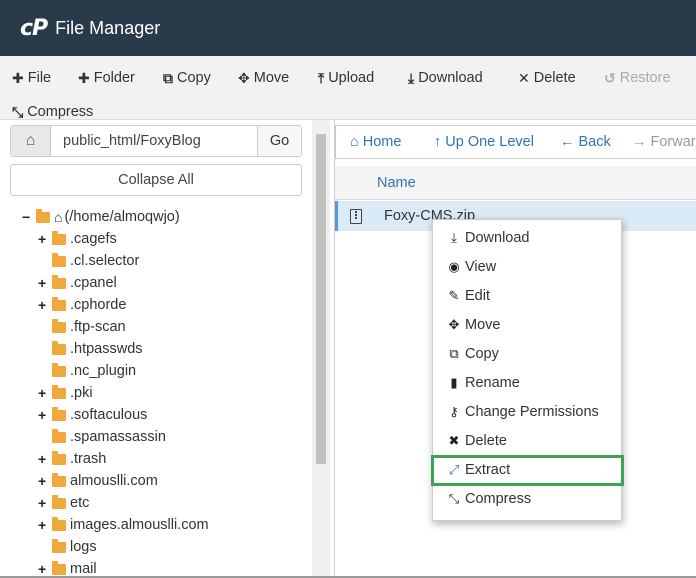  I want to click on menu-item-download: ⤓ Download, so click(488, 238).